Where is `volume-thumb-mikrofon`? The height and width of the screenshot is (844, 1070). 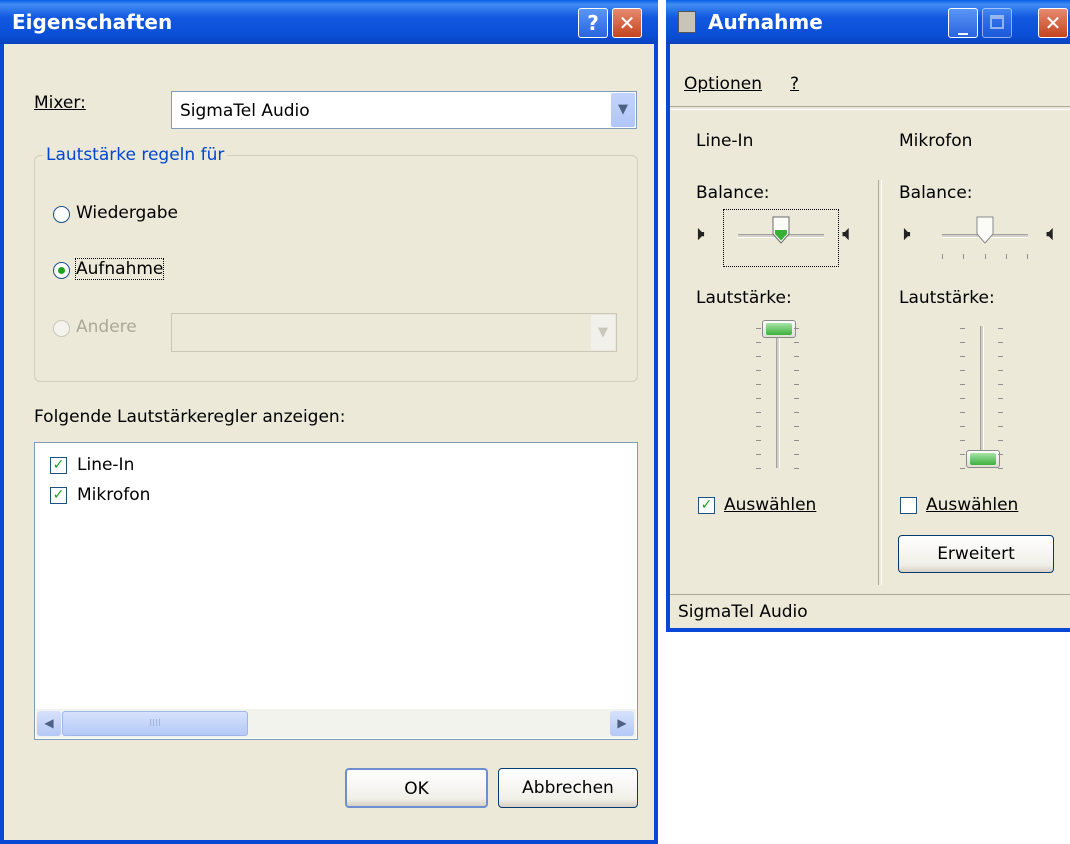
volume-thumb-mikrofon is located at coordinates (983, 459).